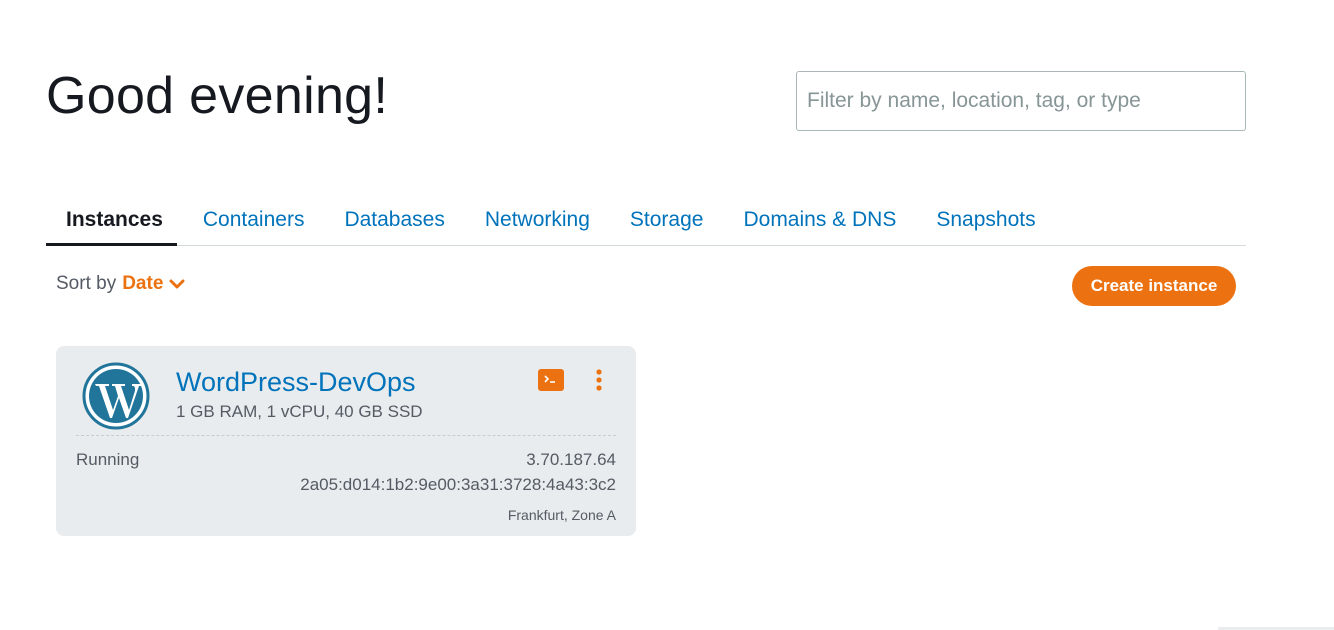 This screenshot has height=630, width=1334. I want to click on tab-instances: Instances, so click(111, 221).